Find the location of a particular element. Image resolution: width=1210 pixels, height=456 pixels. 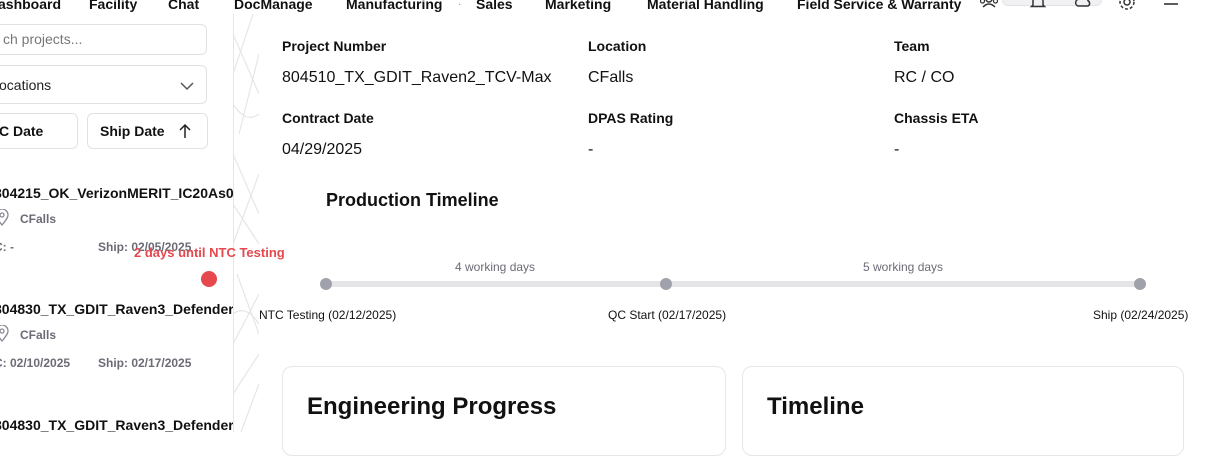

cloud-icon is located at coordinates (1083, 6).